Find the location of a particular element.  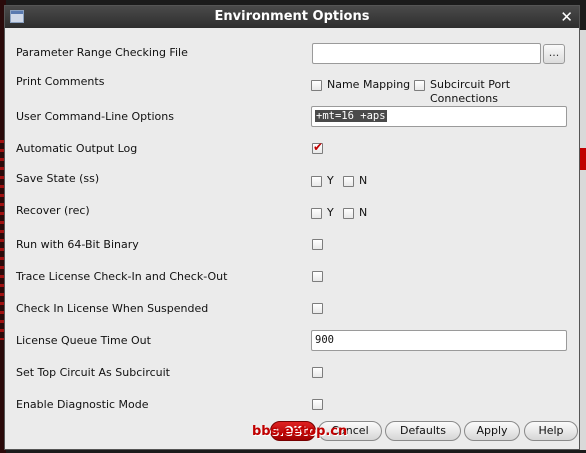

trace-license-label: Trace License Check-In and Check-Out is located at coordinates (122, 276).